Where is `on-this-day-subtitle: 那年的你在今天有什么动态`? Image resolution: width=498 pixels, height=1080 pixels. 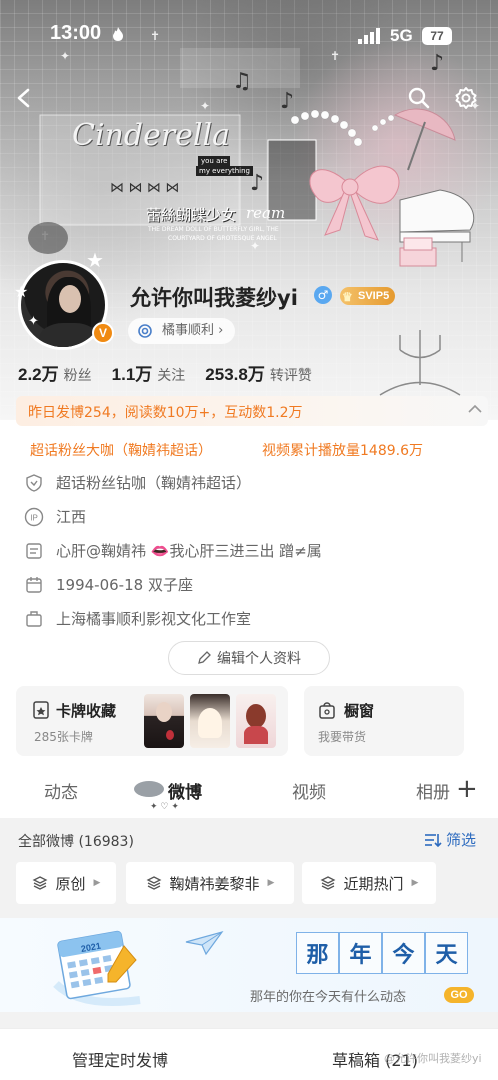
on-this-day-subtitle: 那年的你在今天有什么动态 is located at coordinates (328, 997).